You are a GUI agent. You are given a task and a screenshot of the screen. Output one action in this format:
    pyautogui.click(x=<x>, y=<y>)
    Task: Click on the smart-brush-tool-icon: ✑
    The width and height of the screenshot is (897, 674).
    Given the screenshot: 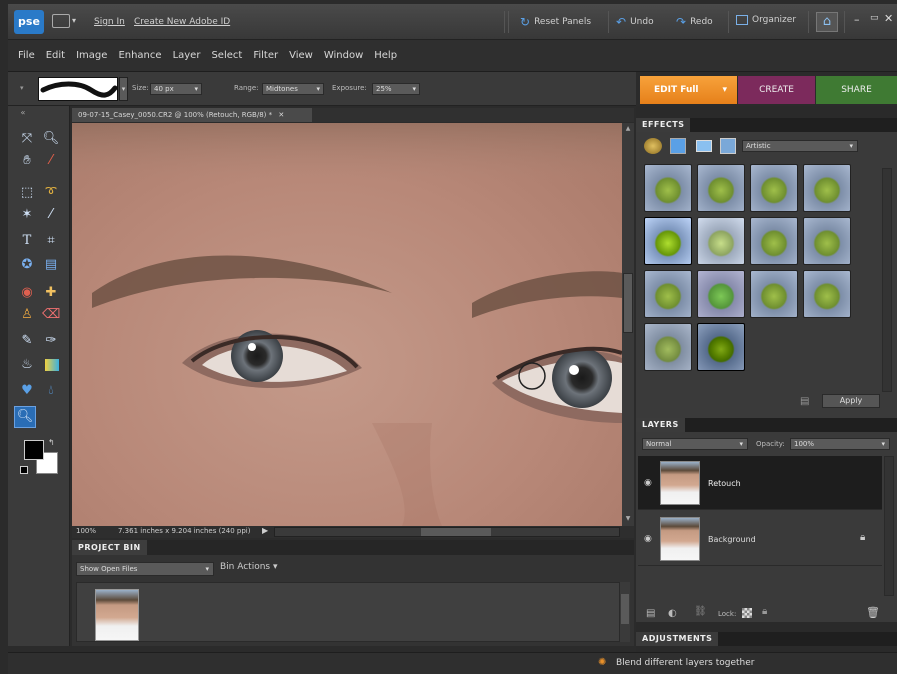 What is the action you would take?
    pyautogui.click(x=51, y=341)
    